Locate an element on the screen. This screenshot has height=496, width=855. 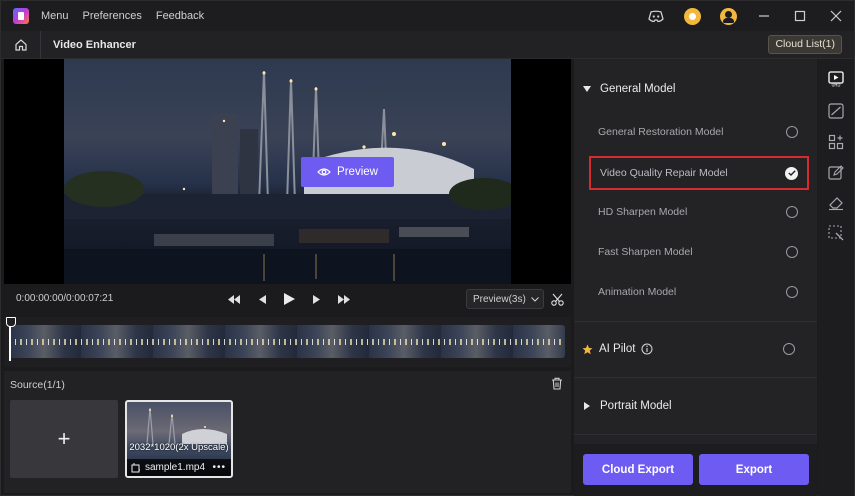
preview-duration-select: Preview(3s) is located at coordinates (505, 299).